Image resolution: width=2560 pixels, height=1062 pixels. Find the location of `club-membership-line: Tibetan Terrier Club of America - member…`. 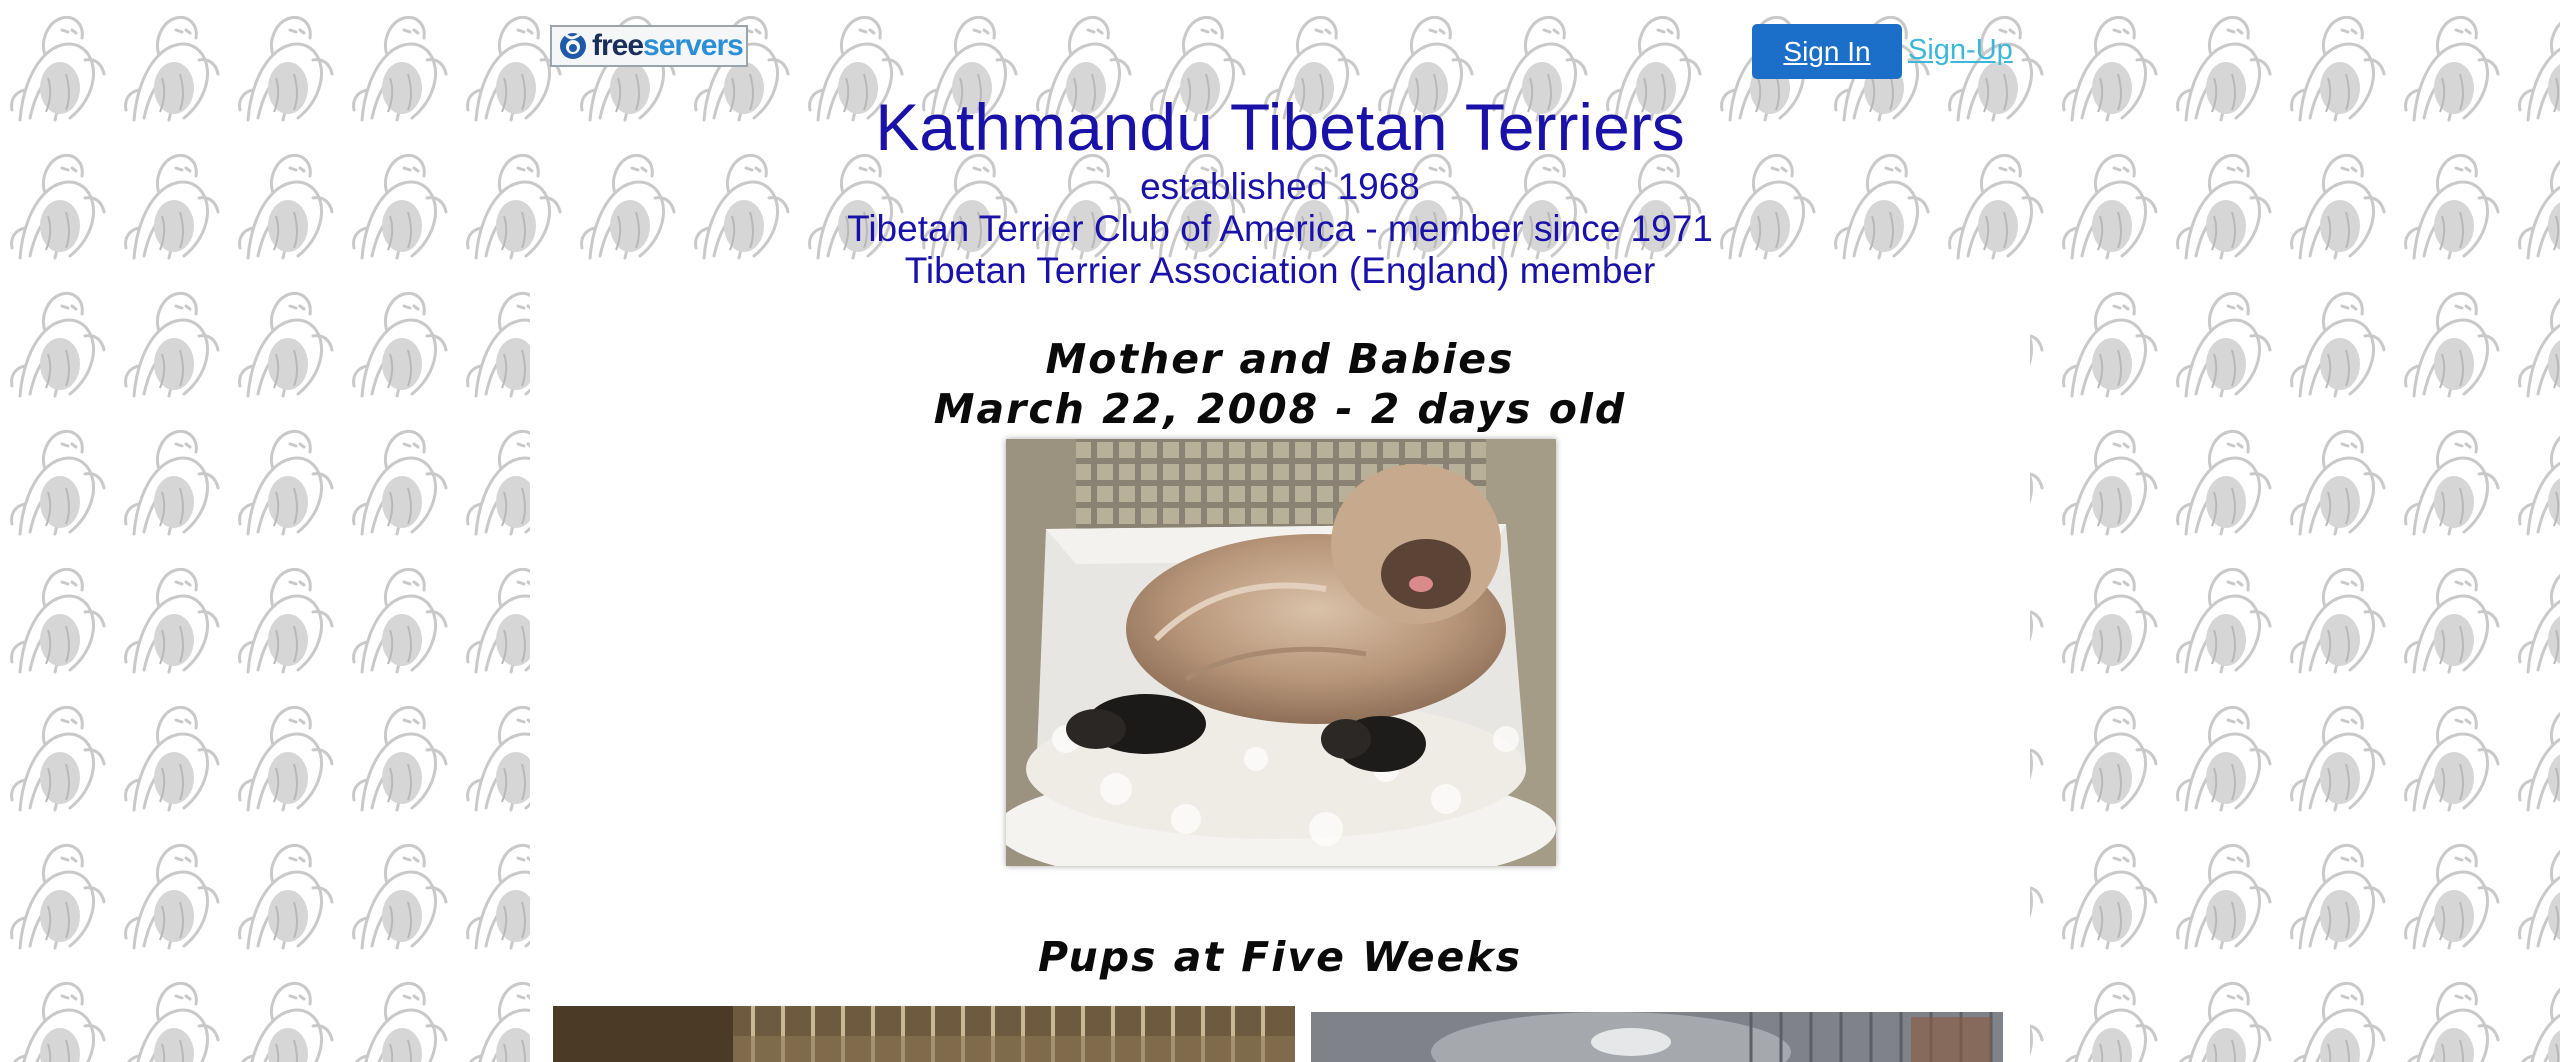

club-membership-line: Tibetan Terrier Club of America - member… is located at coordinates (1280, 228).